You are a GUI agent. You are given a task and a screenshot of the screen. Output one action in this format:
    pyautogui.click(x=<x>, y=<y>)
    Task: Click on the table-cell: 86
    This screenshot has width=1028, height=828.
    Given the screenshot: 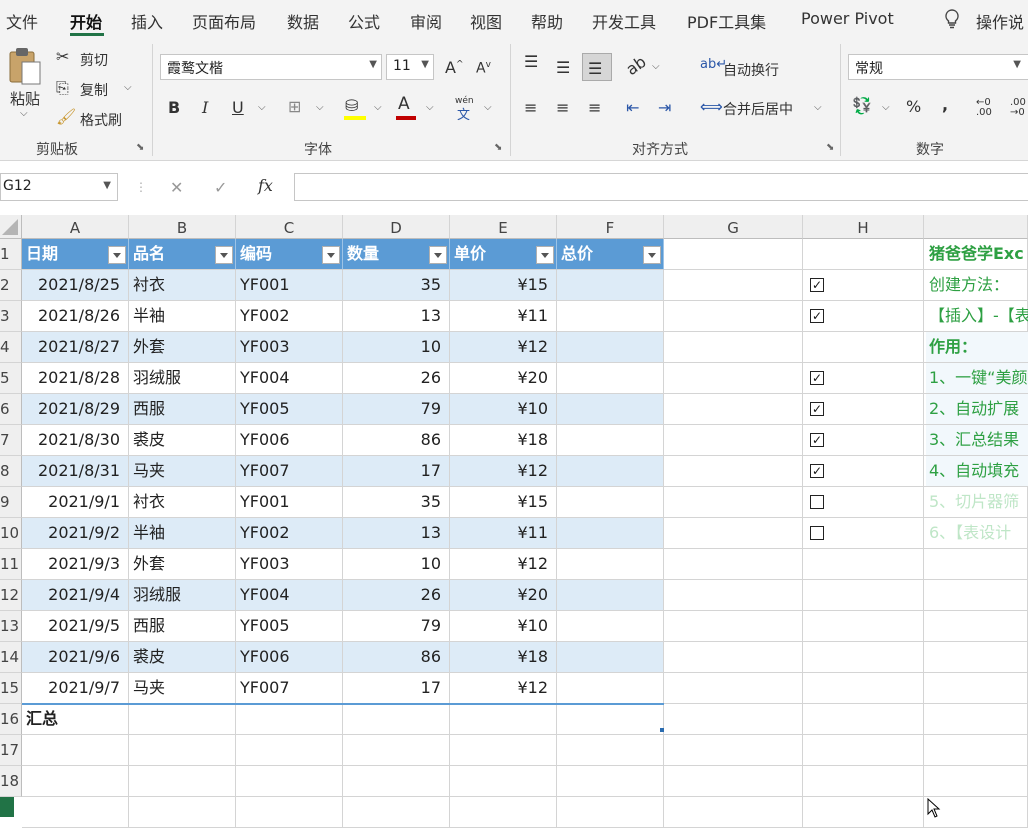 What is the action you would take?
    pyautogui.click(x=396, y=440)
    